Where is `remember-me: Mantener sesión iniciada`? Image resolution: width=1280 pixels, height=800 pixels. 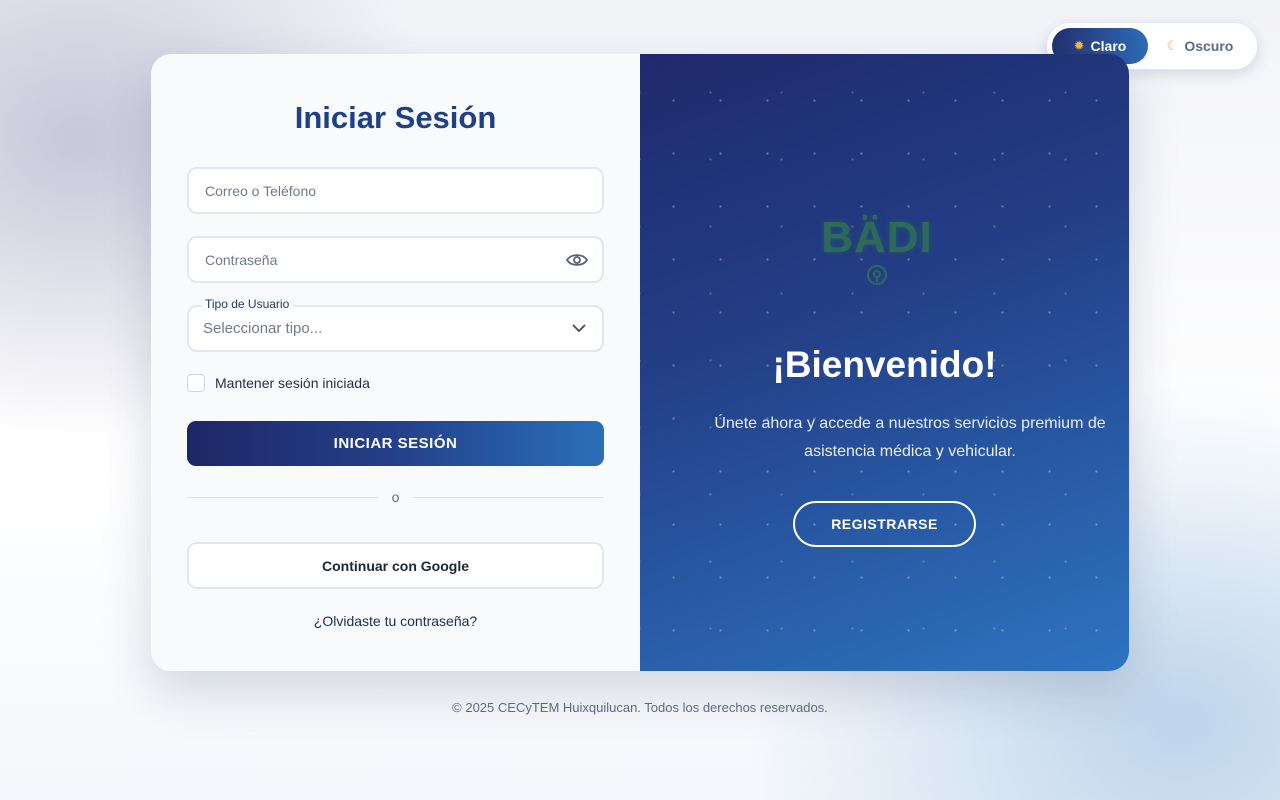 remember-me: Mantener sesión iniciada is located at coordinates (278, 383).